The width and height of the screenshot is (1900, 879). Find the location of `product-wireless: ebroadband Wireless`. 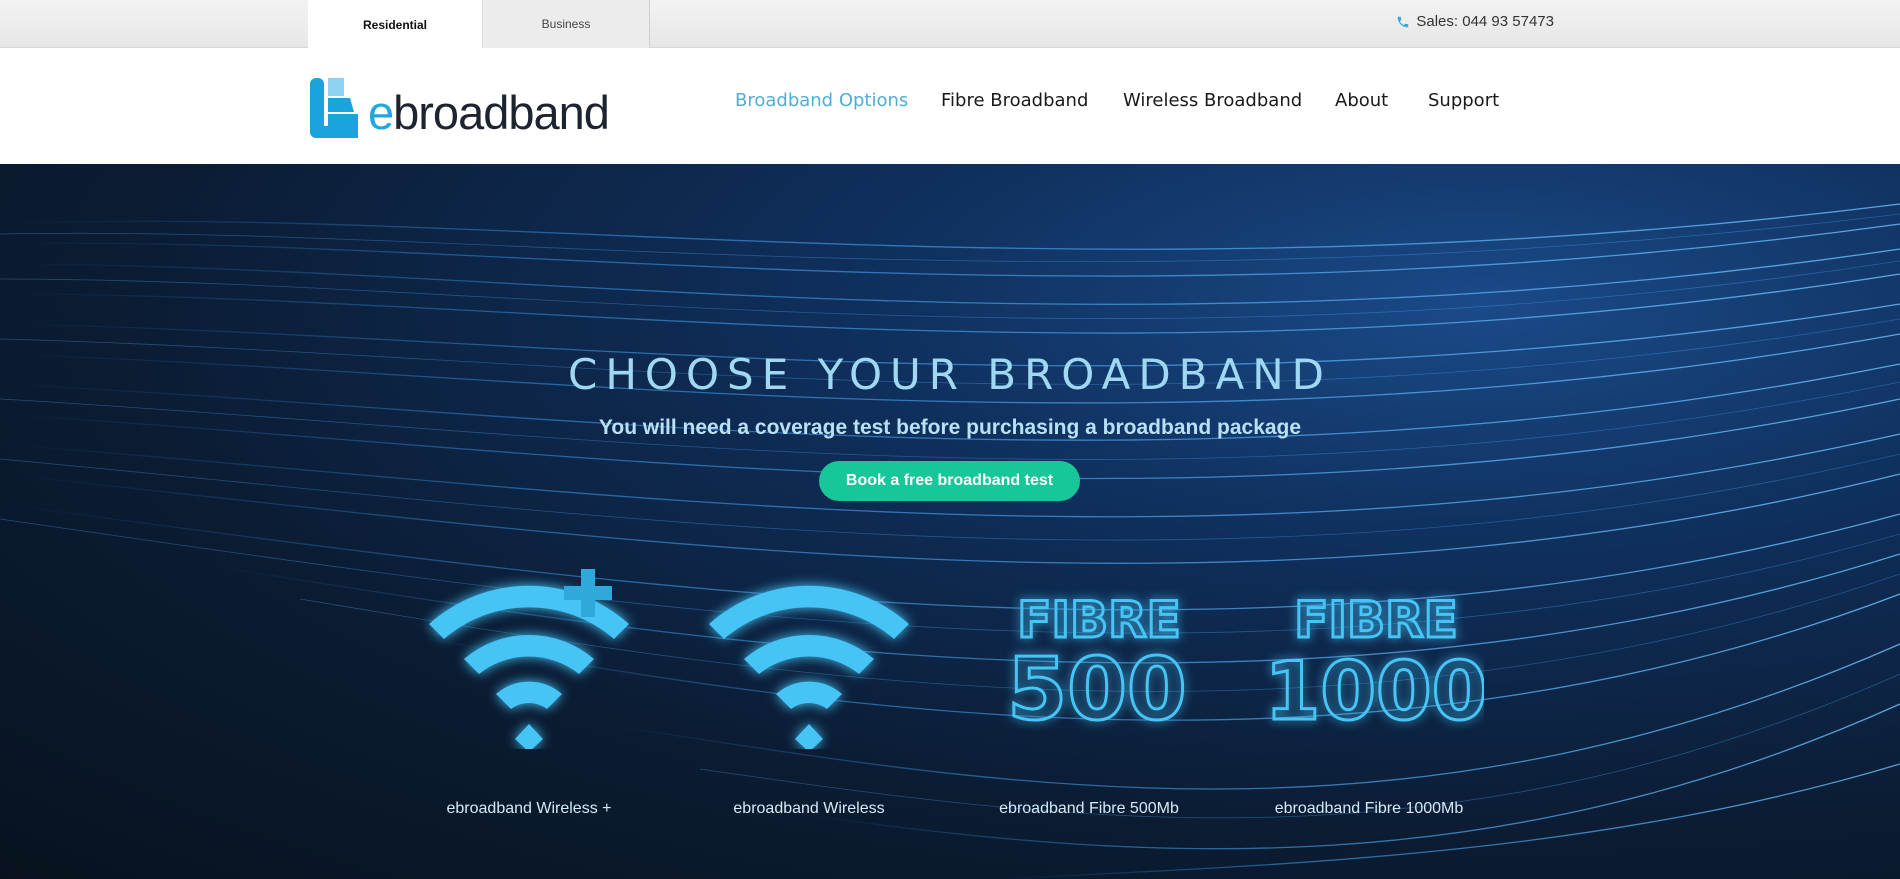

product-wireless: ebroadband Wireless is located at coordinates (809, 690).